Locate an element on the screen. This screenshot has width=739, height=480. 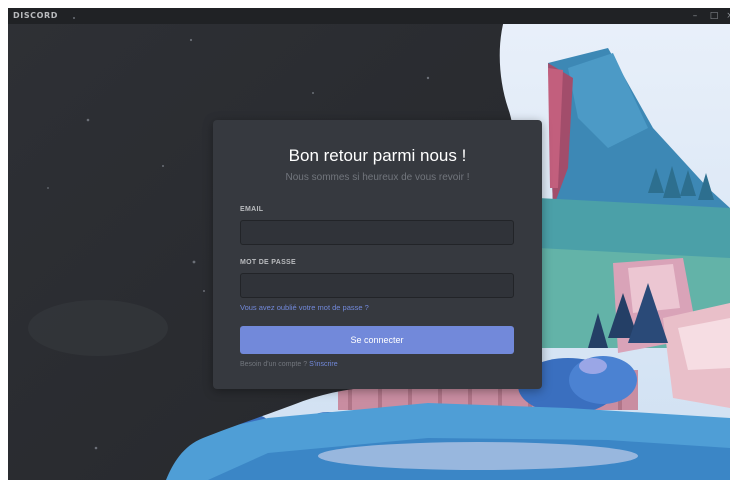
register-link: S'inscrire is located at coordinates (323, 364).